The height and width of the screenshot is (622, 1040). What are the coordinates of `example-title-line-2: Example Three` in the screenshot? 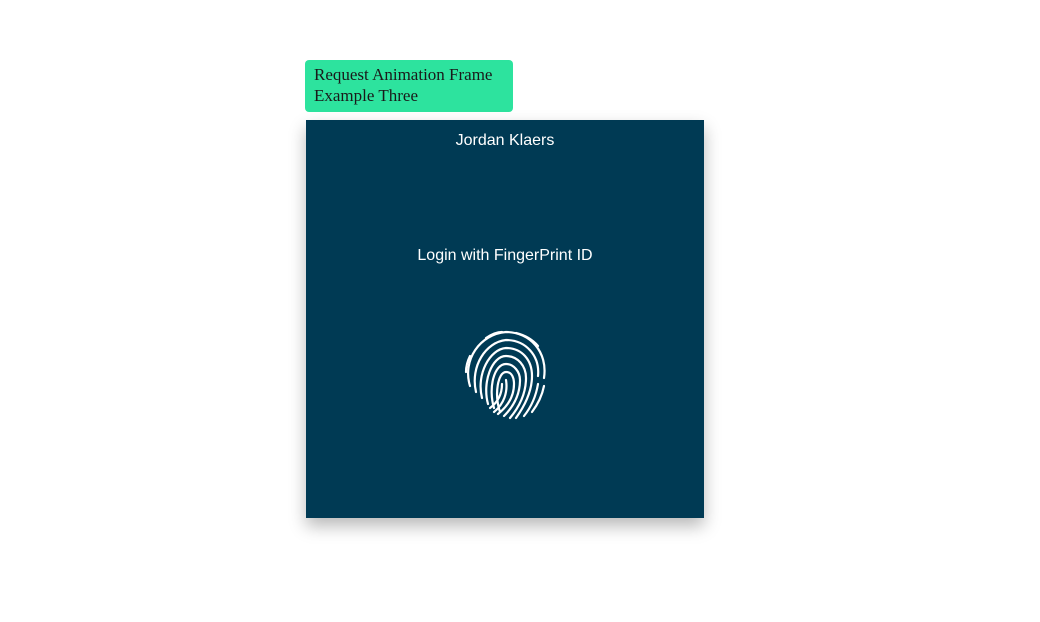 It's located at (366, 95).